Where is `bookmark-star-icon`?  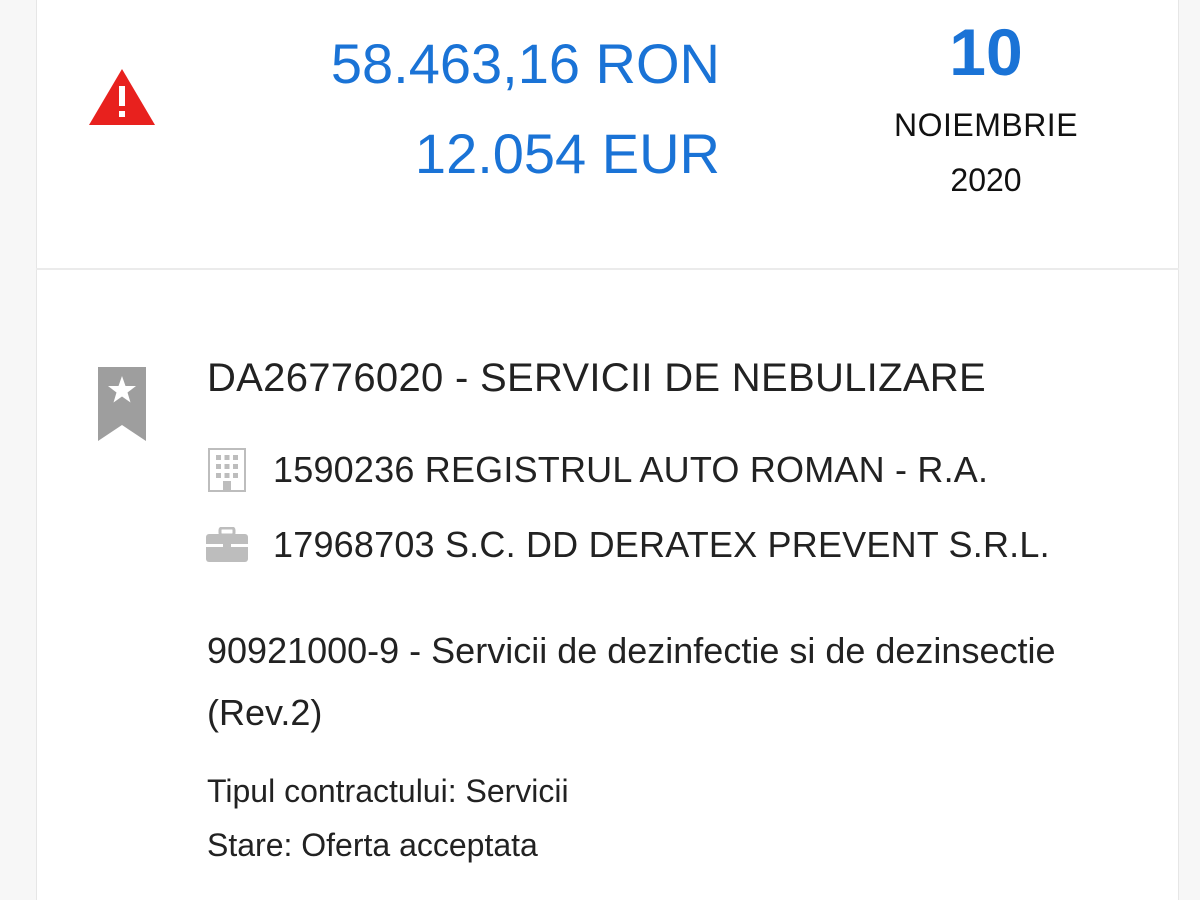 bookmark-star-icon is located at coordinates (122, 404).